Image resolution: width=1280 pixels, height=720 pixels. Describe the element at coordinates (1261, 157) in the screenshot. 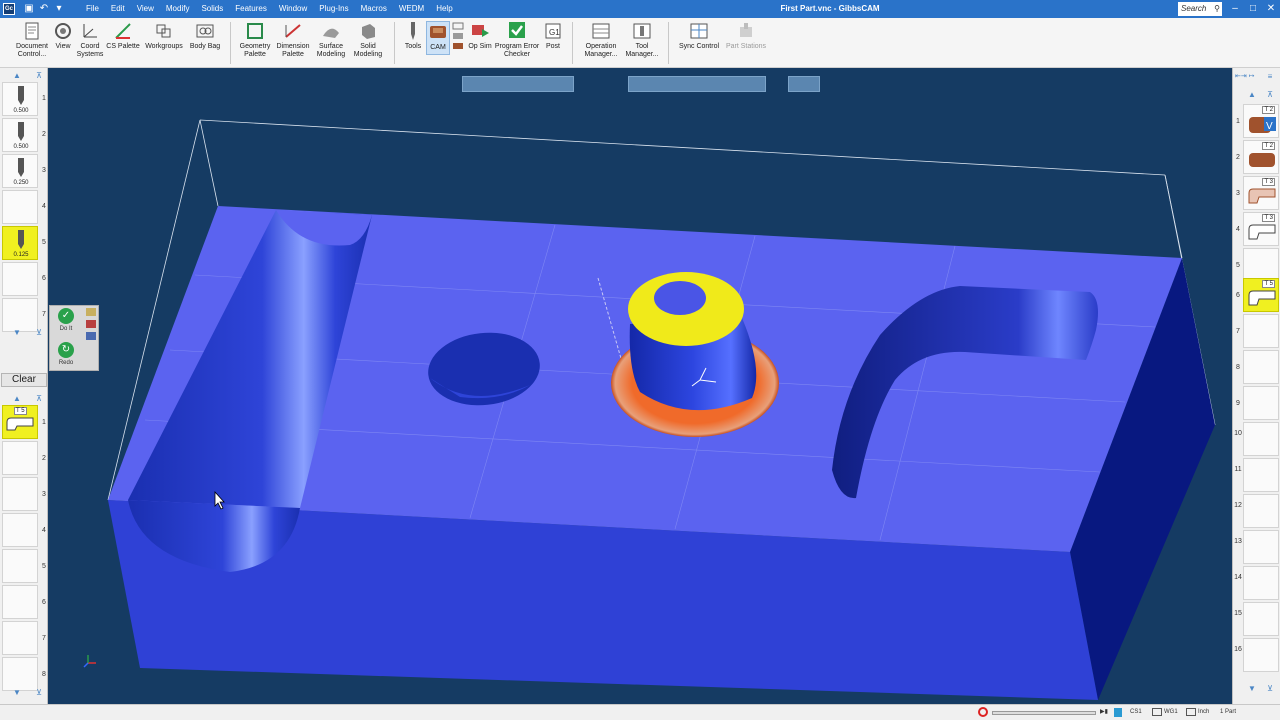

I see `op-tile-2: T 2` at that location.